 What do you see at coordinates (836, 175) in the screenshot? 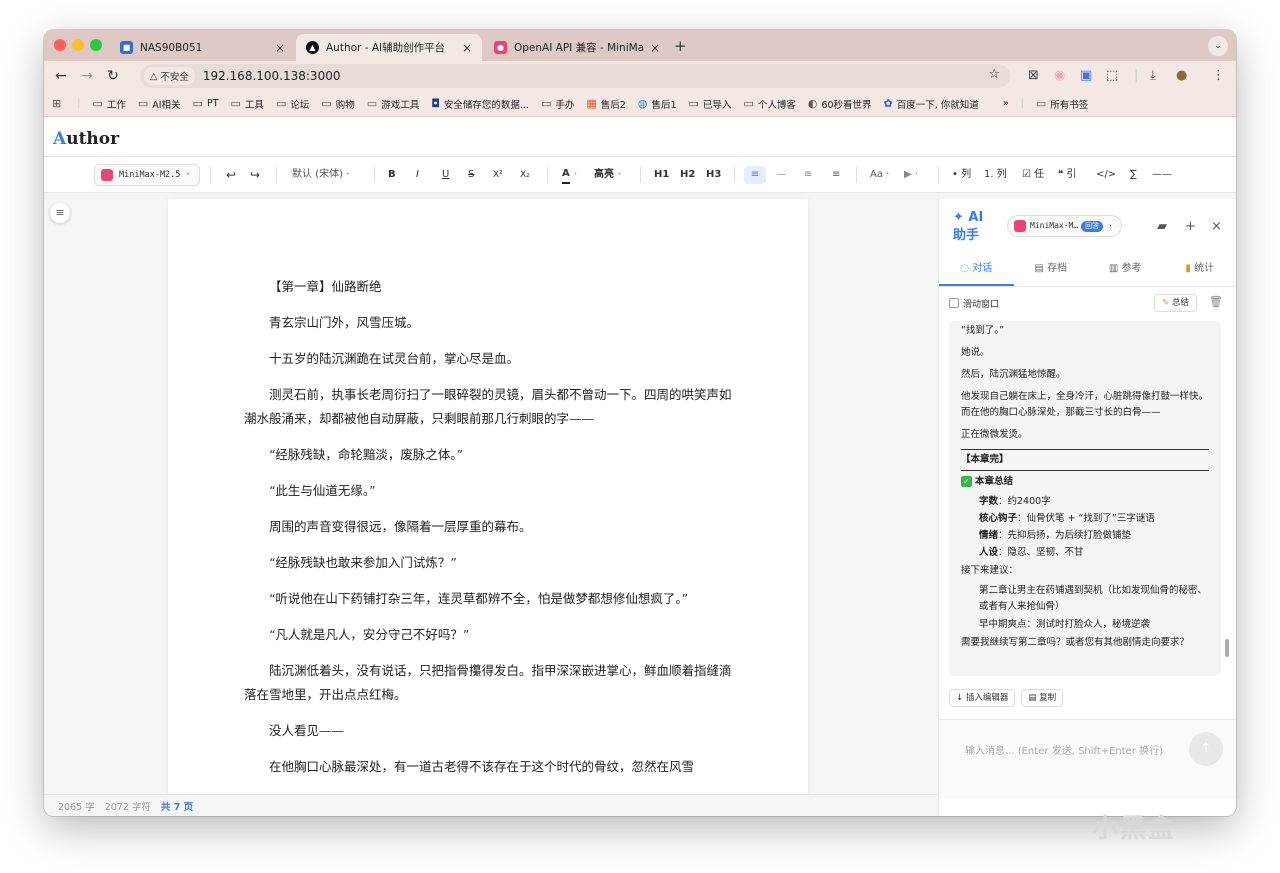
I see `align-justify-icon: ≡` at bounding box center [836, 175].